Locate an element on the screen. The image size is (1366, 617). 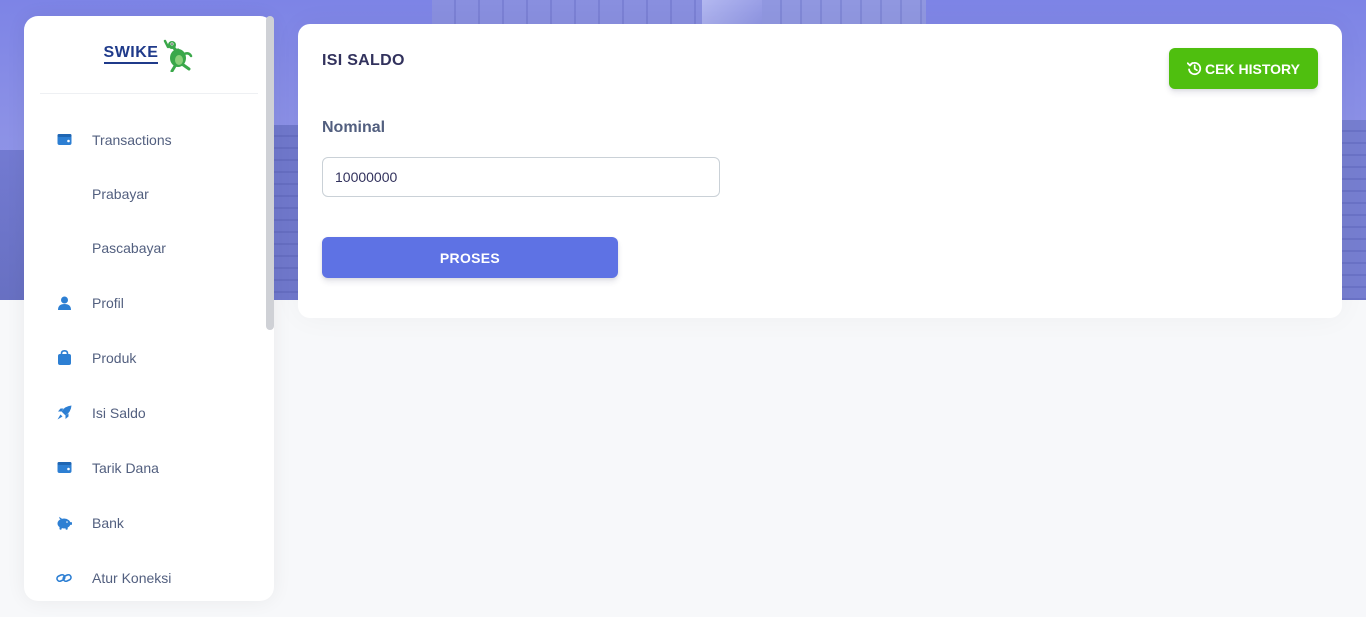
cek-history-button: CEK HISTORY is located at coordinates (1243, 68).